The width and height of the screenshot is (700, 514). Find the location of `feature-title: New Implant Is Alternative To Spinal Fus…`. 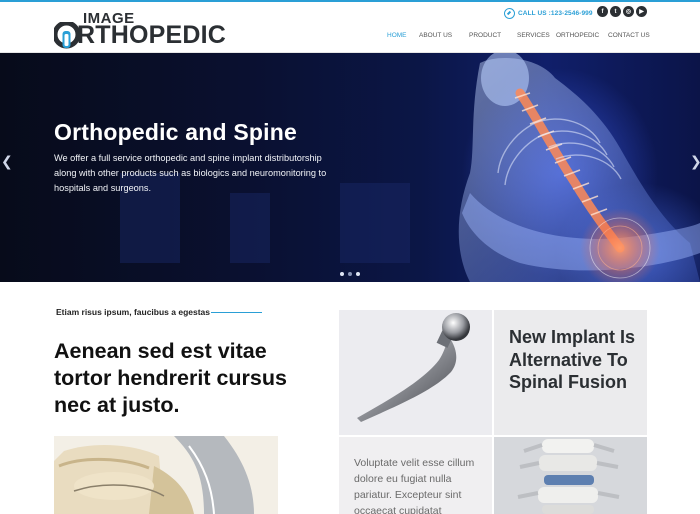

feature-title: New Implant Is Alternative To Spinal Fus… is located at coordinates (572, 359).